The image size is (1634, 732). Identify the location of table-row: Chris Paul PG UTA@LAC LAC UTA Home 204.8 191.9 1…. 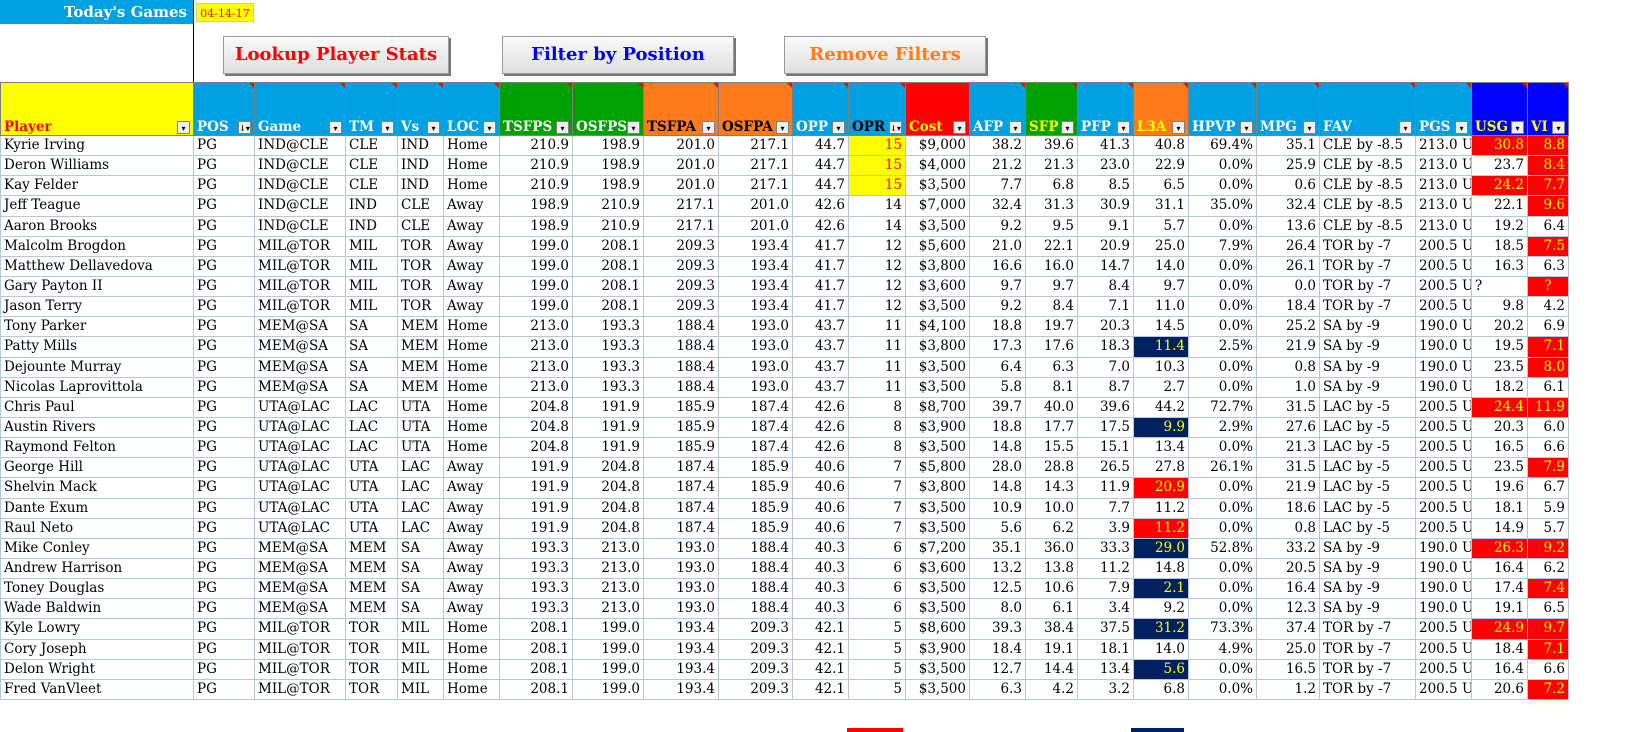
(784, 407).